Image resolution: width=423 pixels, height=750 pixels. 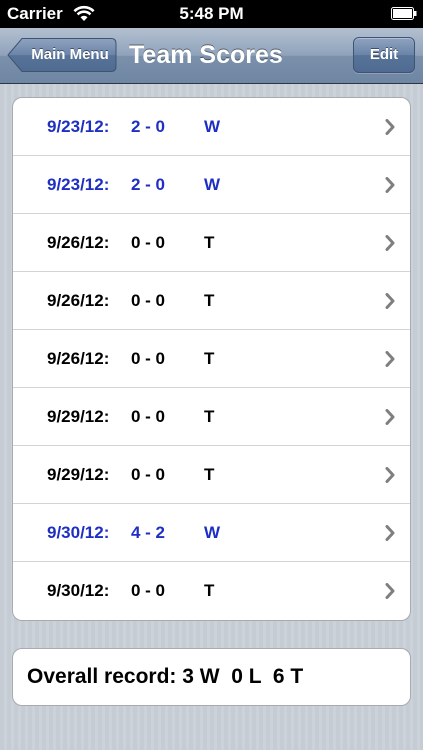 I want to click on navigation-bar: Main Menu Team Scores Edit, so click(x=211, y=56).